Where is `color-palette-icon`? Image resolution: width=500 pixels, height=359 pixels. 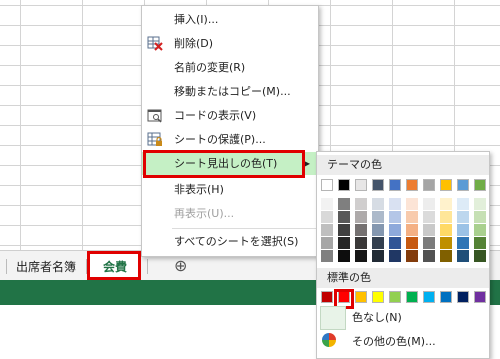
color-palette-icon is located at coordinates (329, 341).